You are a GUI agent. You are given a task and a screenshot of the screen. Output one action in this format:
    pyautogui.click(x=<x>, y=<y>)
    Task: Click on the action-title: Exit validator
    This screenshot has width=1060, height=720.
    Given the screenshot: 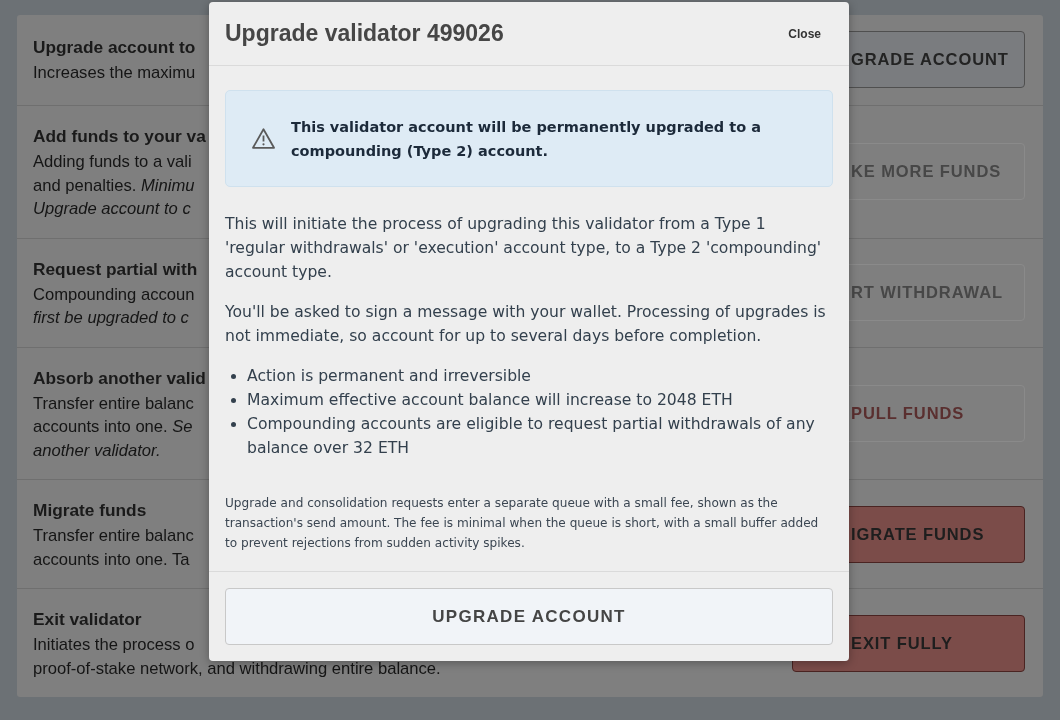 What is the action you would take?
    pyautogui.click(x=87, y=619)
    